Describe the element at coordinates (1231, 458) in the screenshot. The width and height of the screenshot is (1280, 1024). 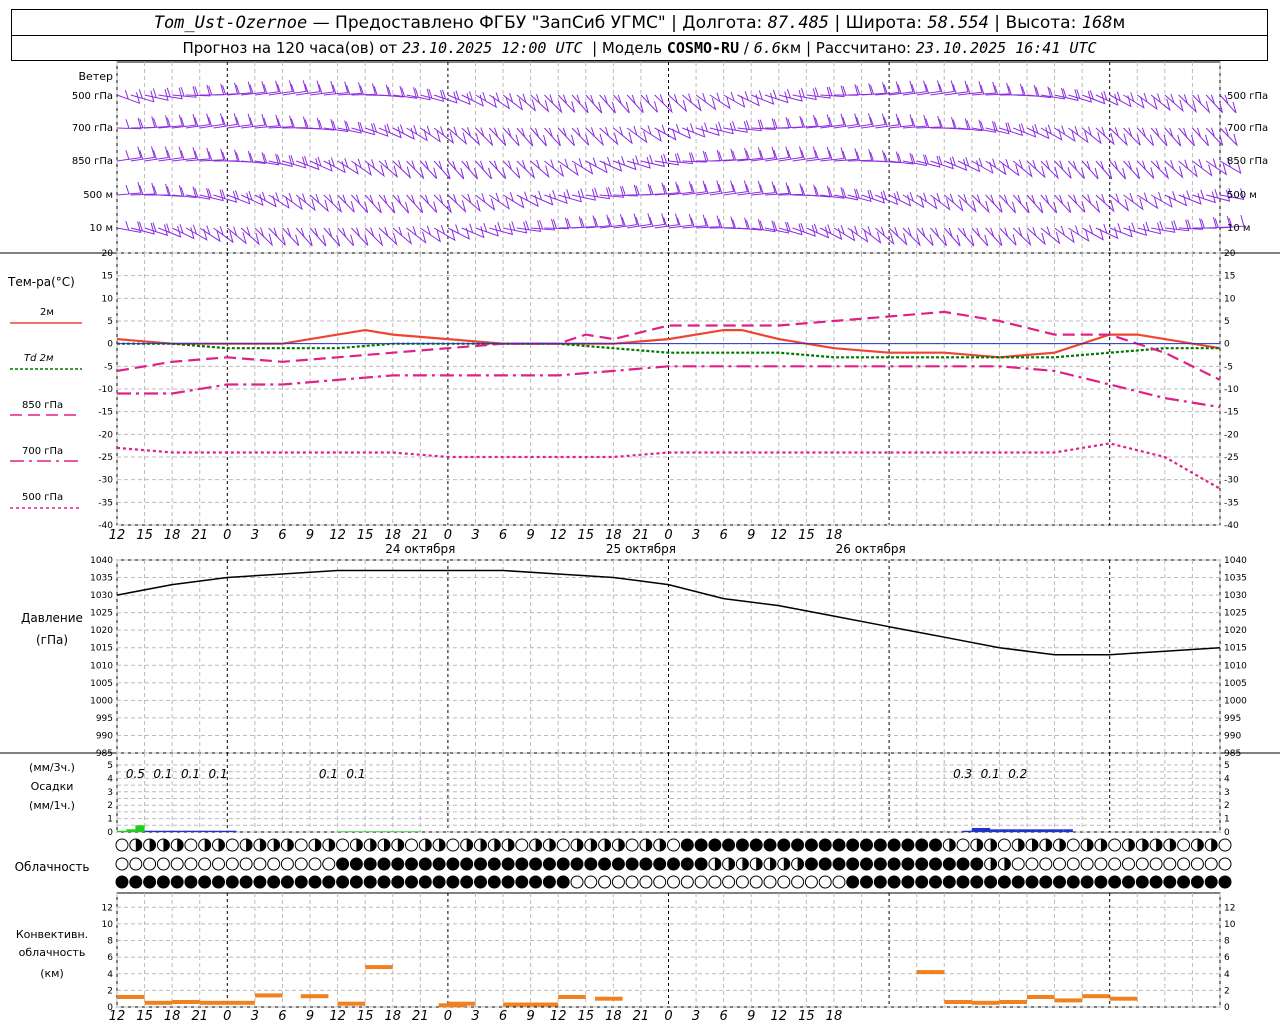
I see `temp-tick-label-right: -25` at that location.